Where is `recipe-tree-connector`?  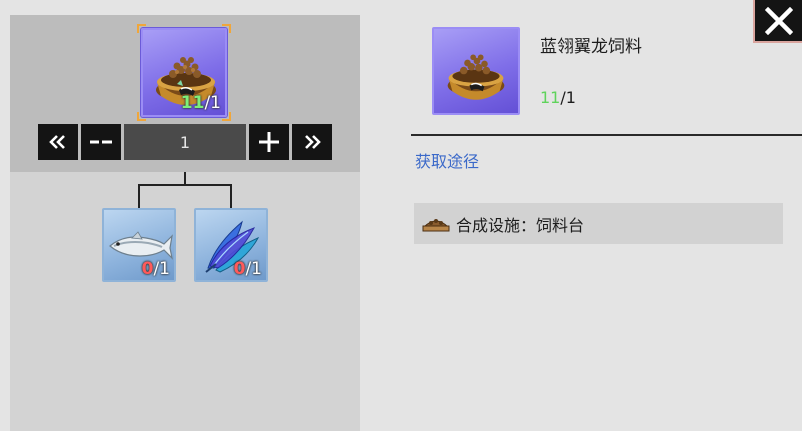 recipe-tree-connector is located at coordinates (185, 192).